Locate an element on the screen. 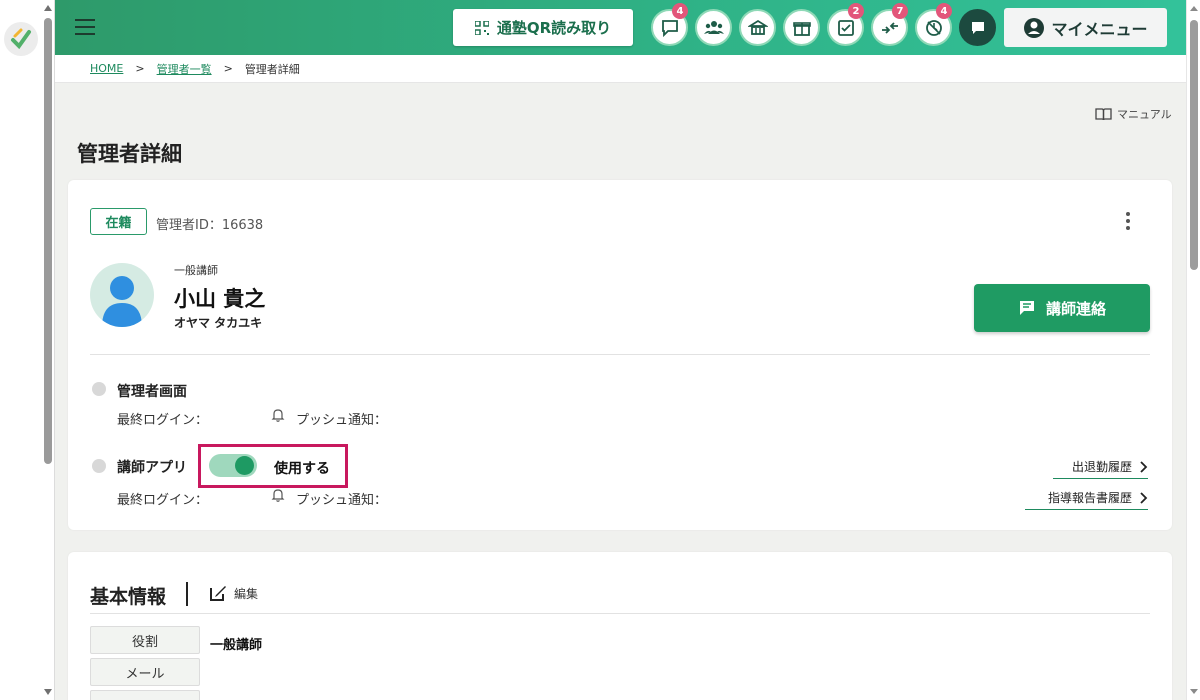 The width and height of the screenshot is (1200, 700). clock-check-badge: 4 is located at coordinates (944, 11).